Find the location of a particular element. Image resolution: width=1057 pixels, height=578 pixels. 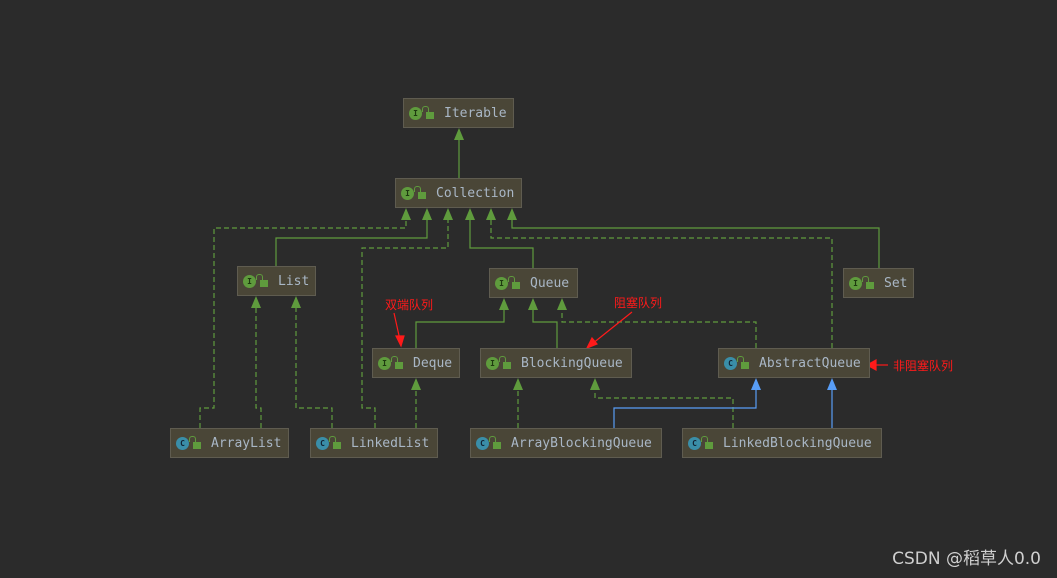

abstract-class-icon: C is located at coordinates (730, 363).